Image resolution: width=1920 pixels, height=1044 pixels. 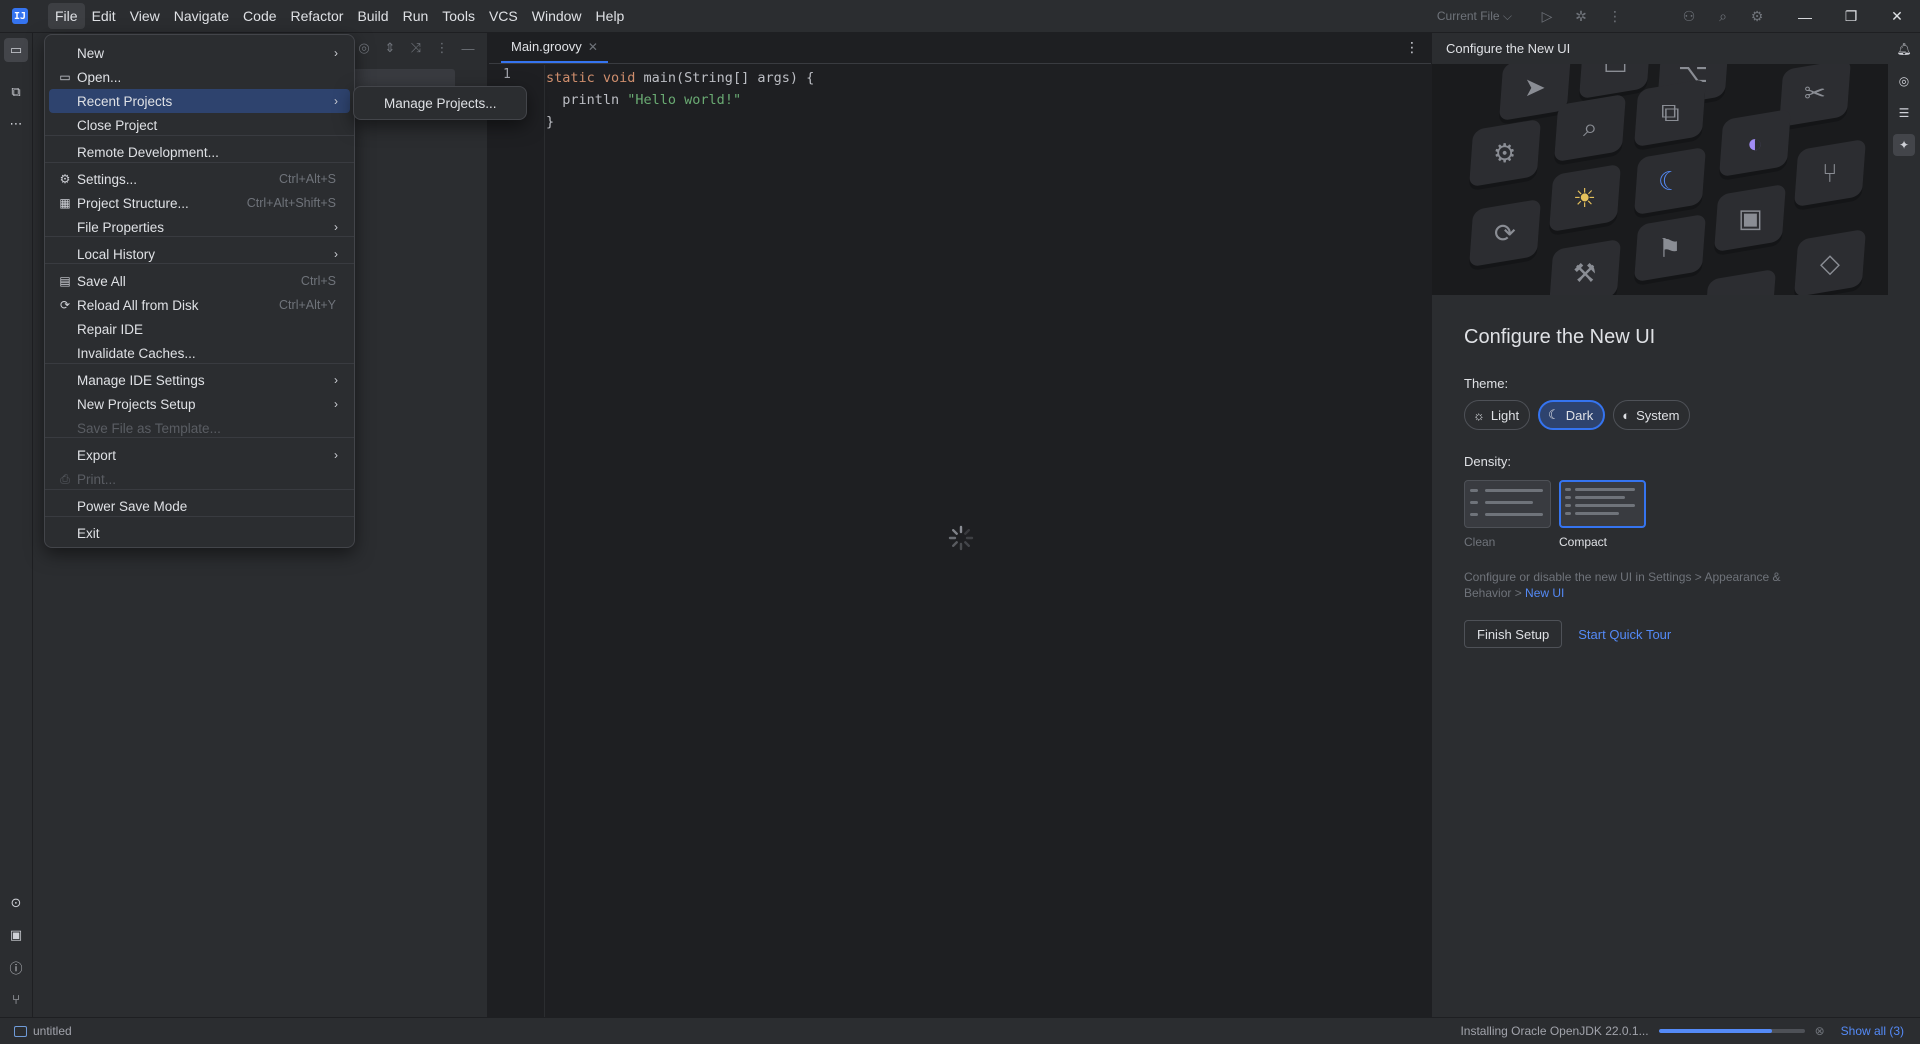 I want to click on file-menu-item-save-all: ▤ Save All Ctrl+S, so click(x=199, y=281).